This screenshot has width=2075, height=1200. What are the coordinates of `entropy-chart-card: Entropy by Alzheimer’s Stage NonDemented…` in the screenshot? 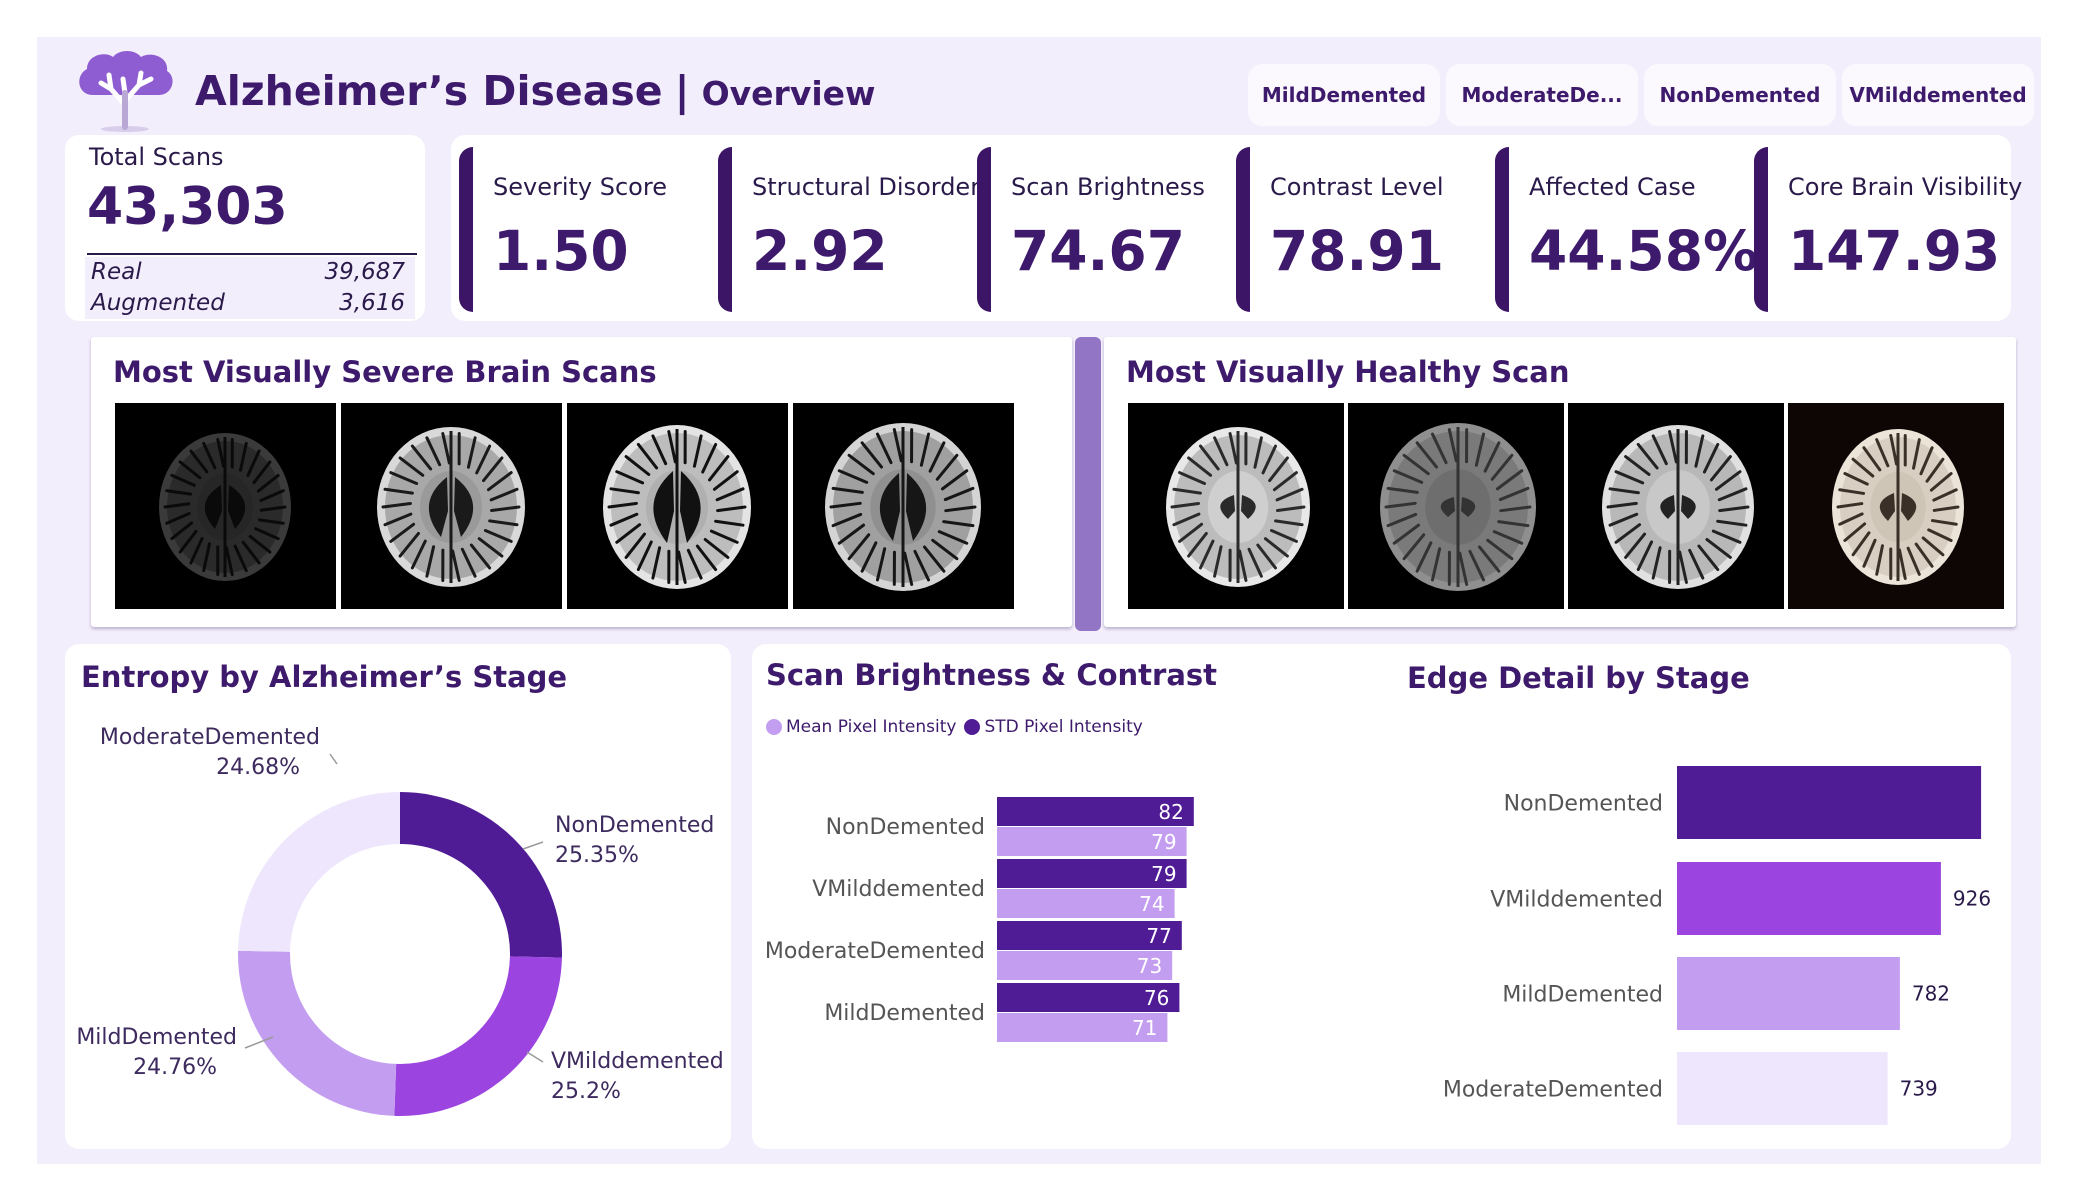 It's located at (398, 896).